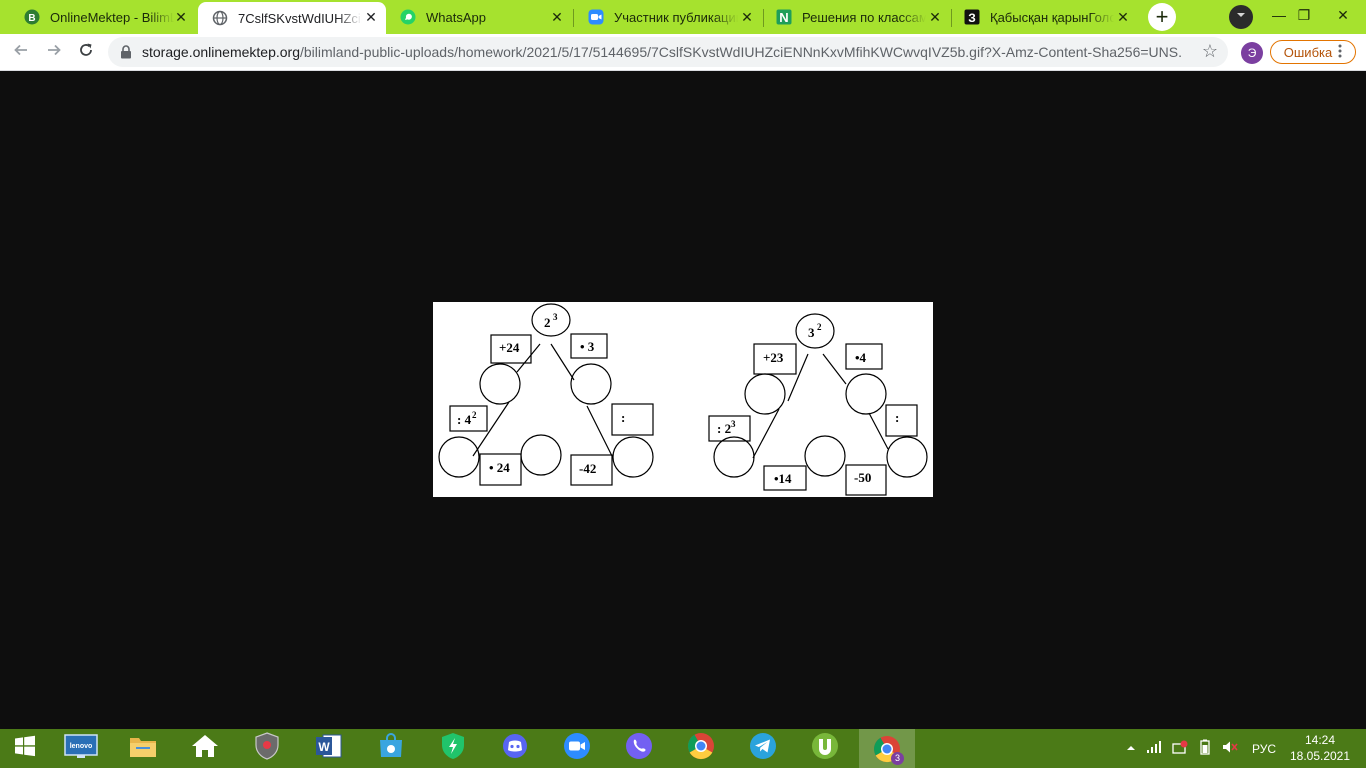 Image resolution: width=1366 pixels, height=768 pixels. I want to click on lock-icon, so click(126, 54).